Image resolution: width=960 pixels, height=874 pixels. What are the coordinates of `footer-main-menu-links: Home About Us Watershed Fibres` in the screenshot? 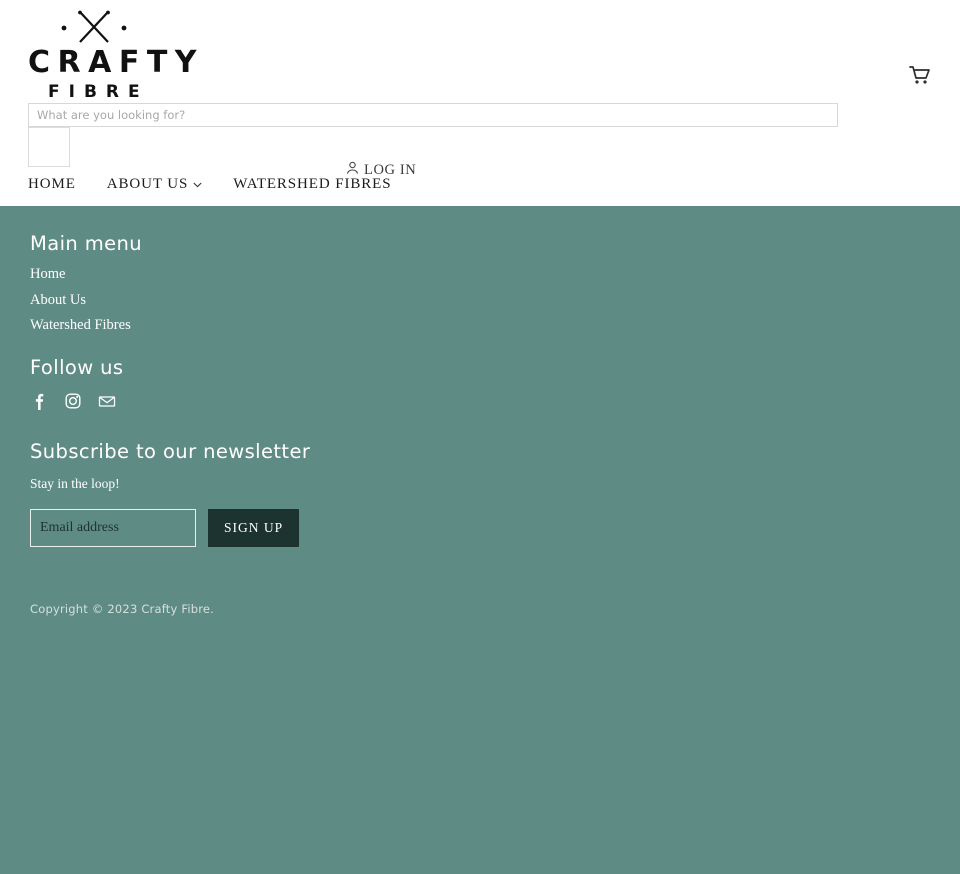 It's located at (495, 300).